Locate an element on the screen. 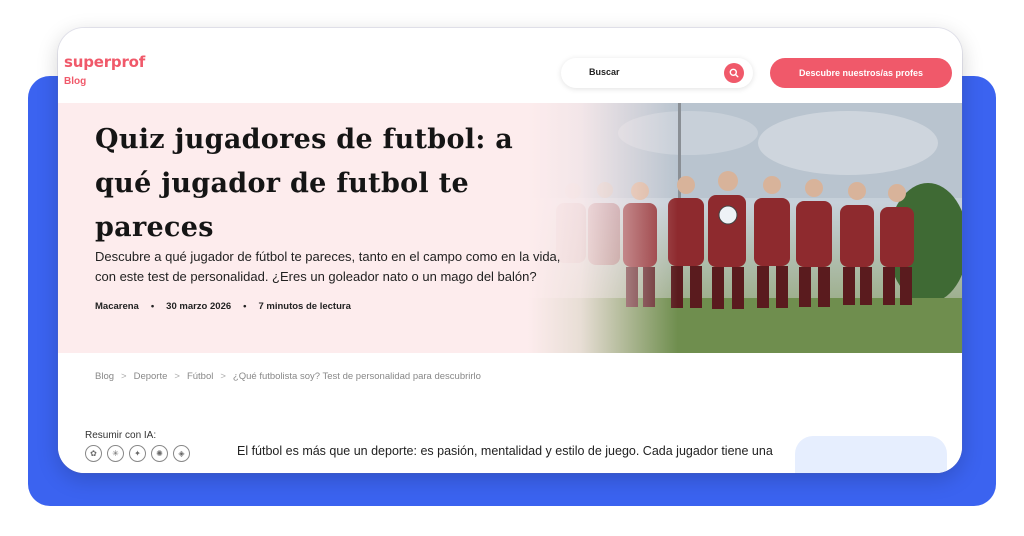  superprof-logo: superprof is located at coordinates (104, 62).